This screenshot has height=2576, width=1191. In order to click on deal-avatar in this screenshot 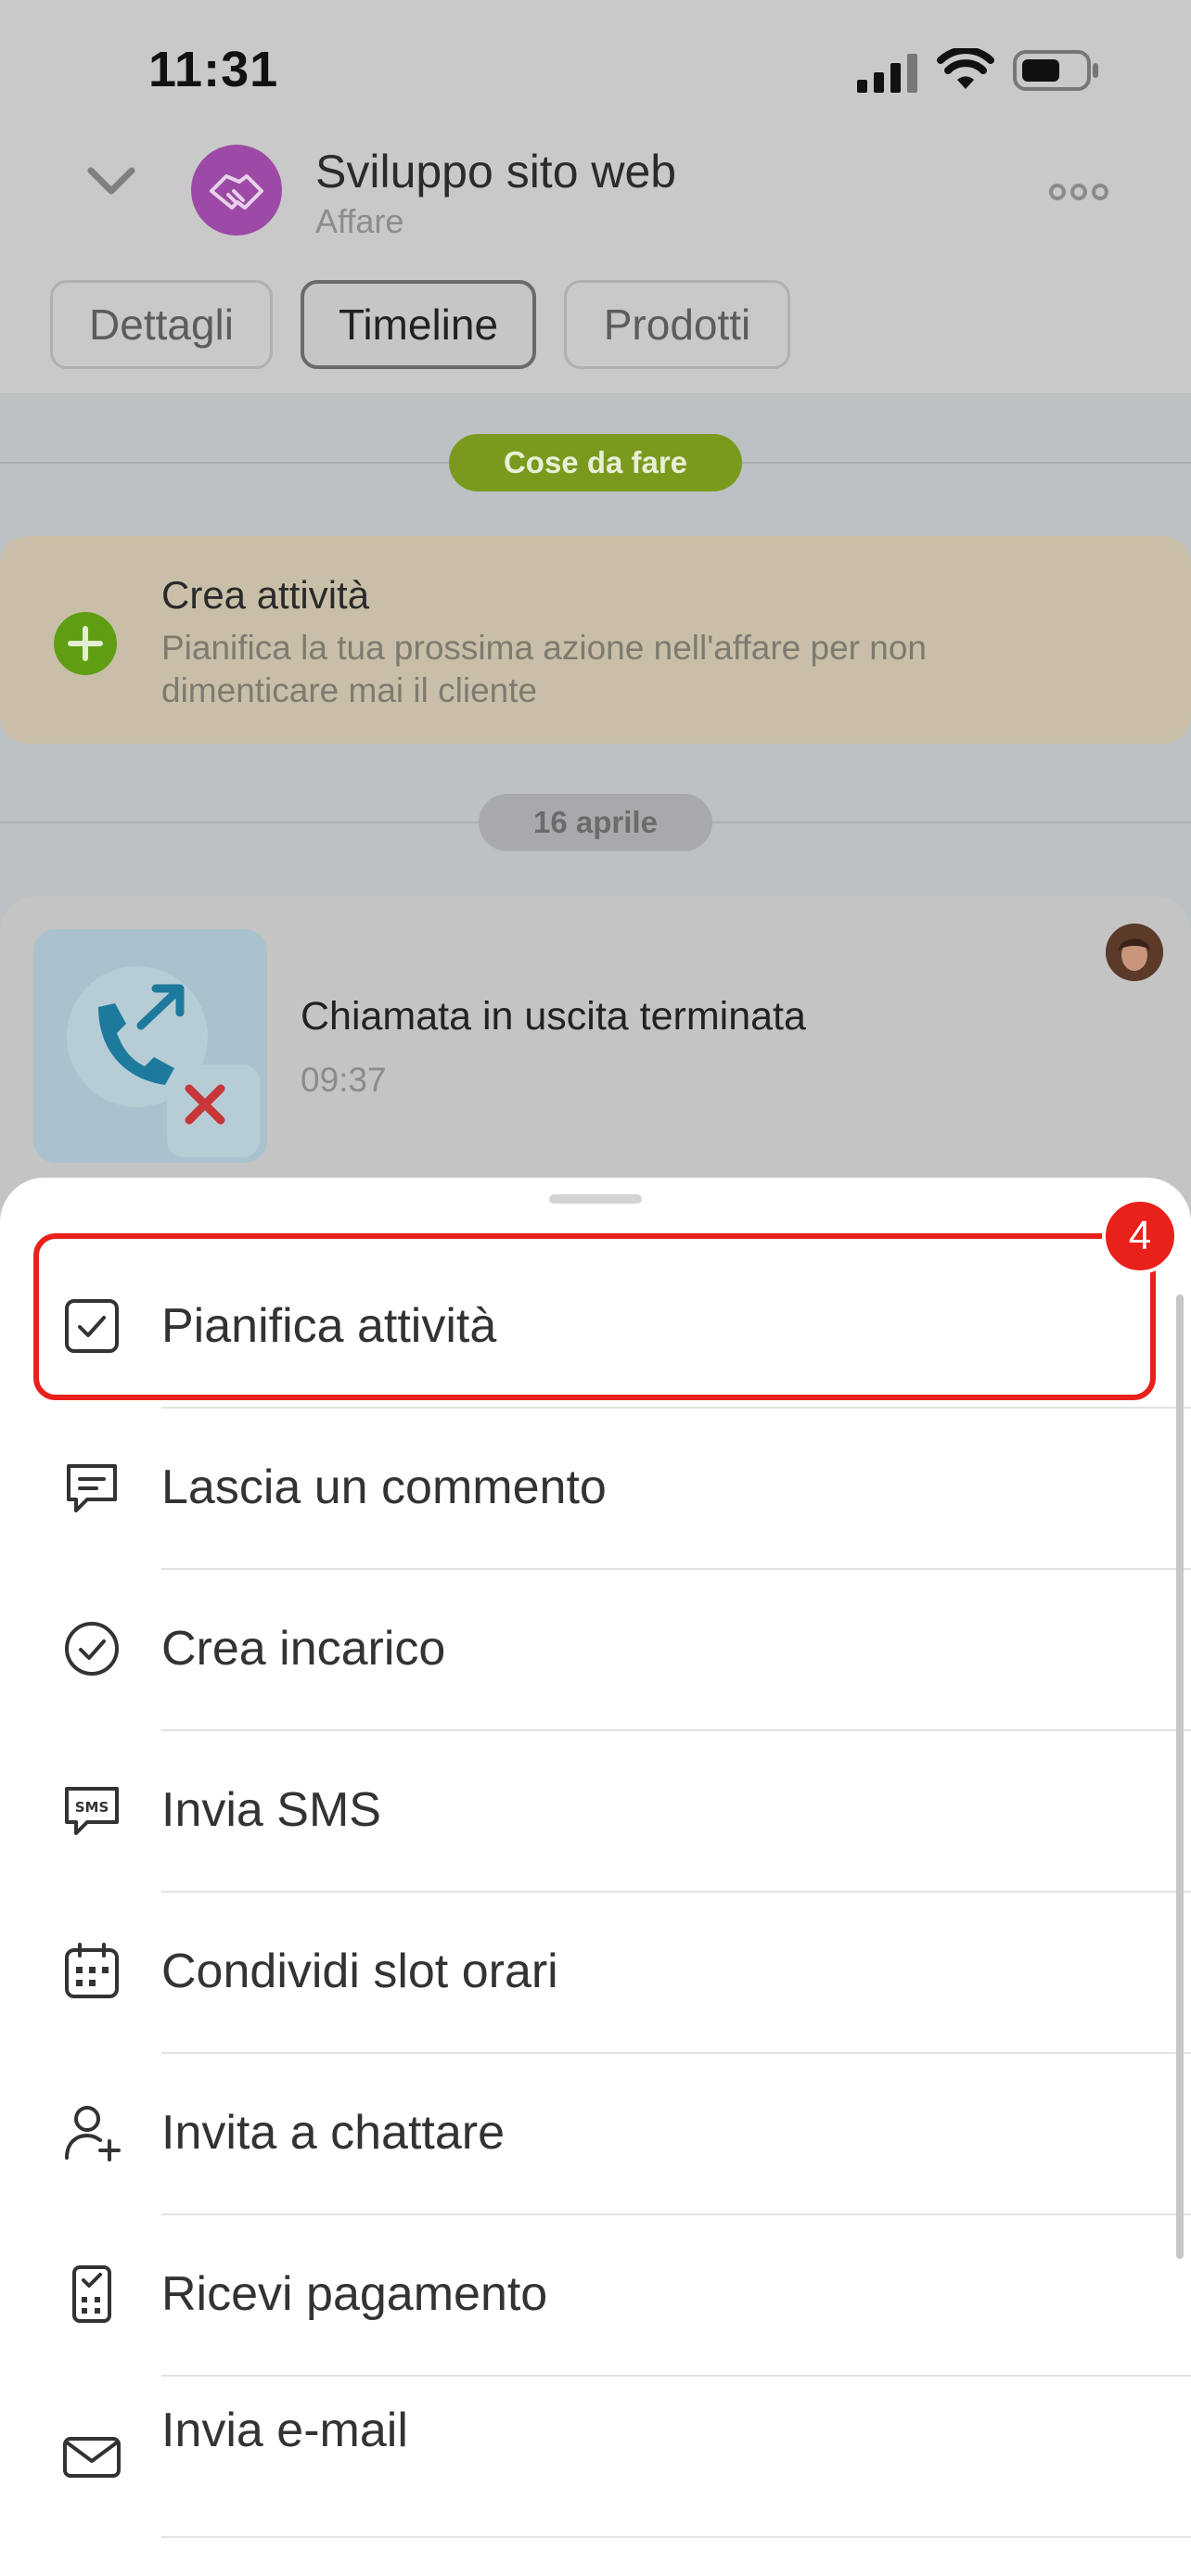, I will do `click(236, 191)`.